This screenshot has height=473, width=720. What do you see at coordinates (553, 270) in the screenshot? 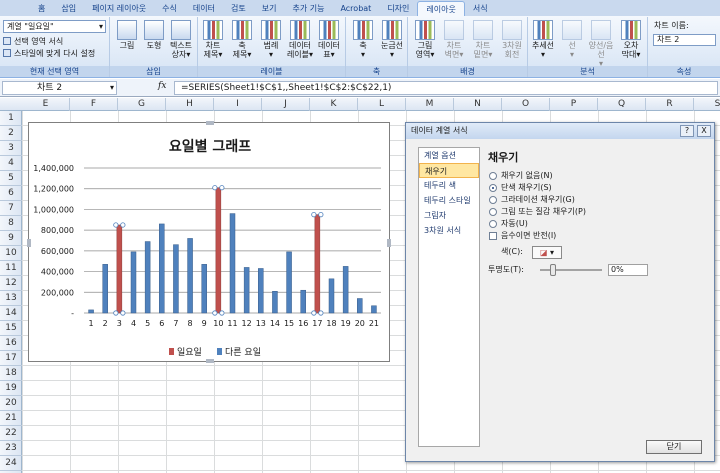
I see `transparency-slider-thumb` at bounding box center [553, 270].